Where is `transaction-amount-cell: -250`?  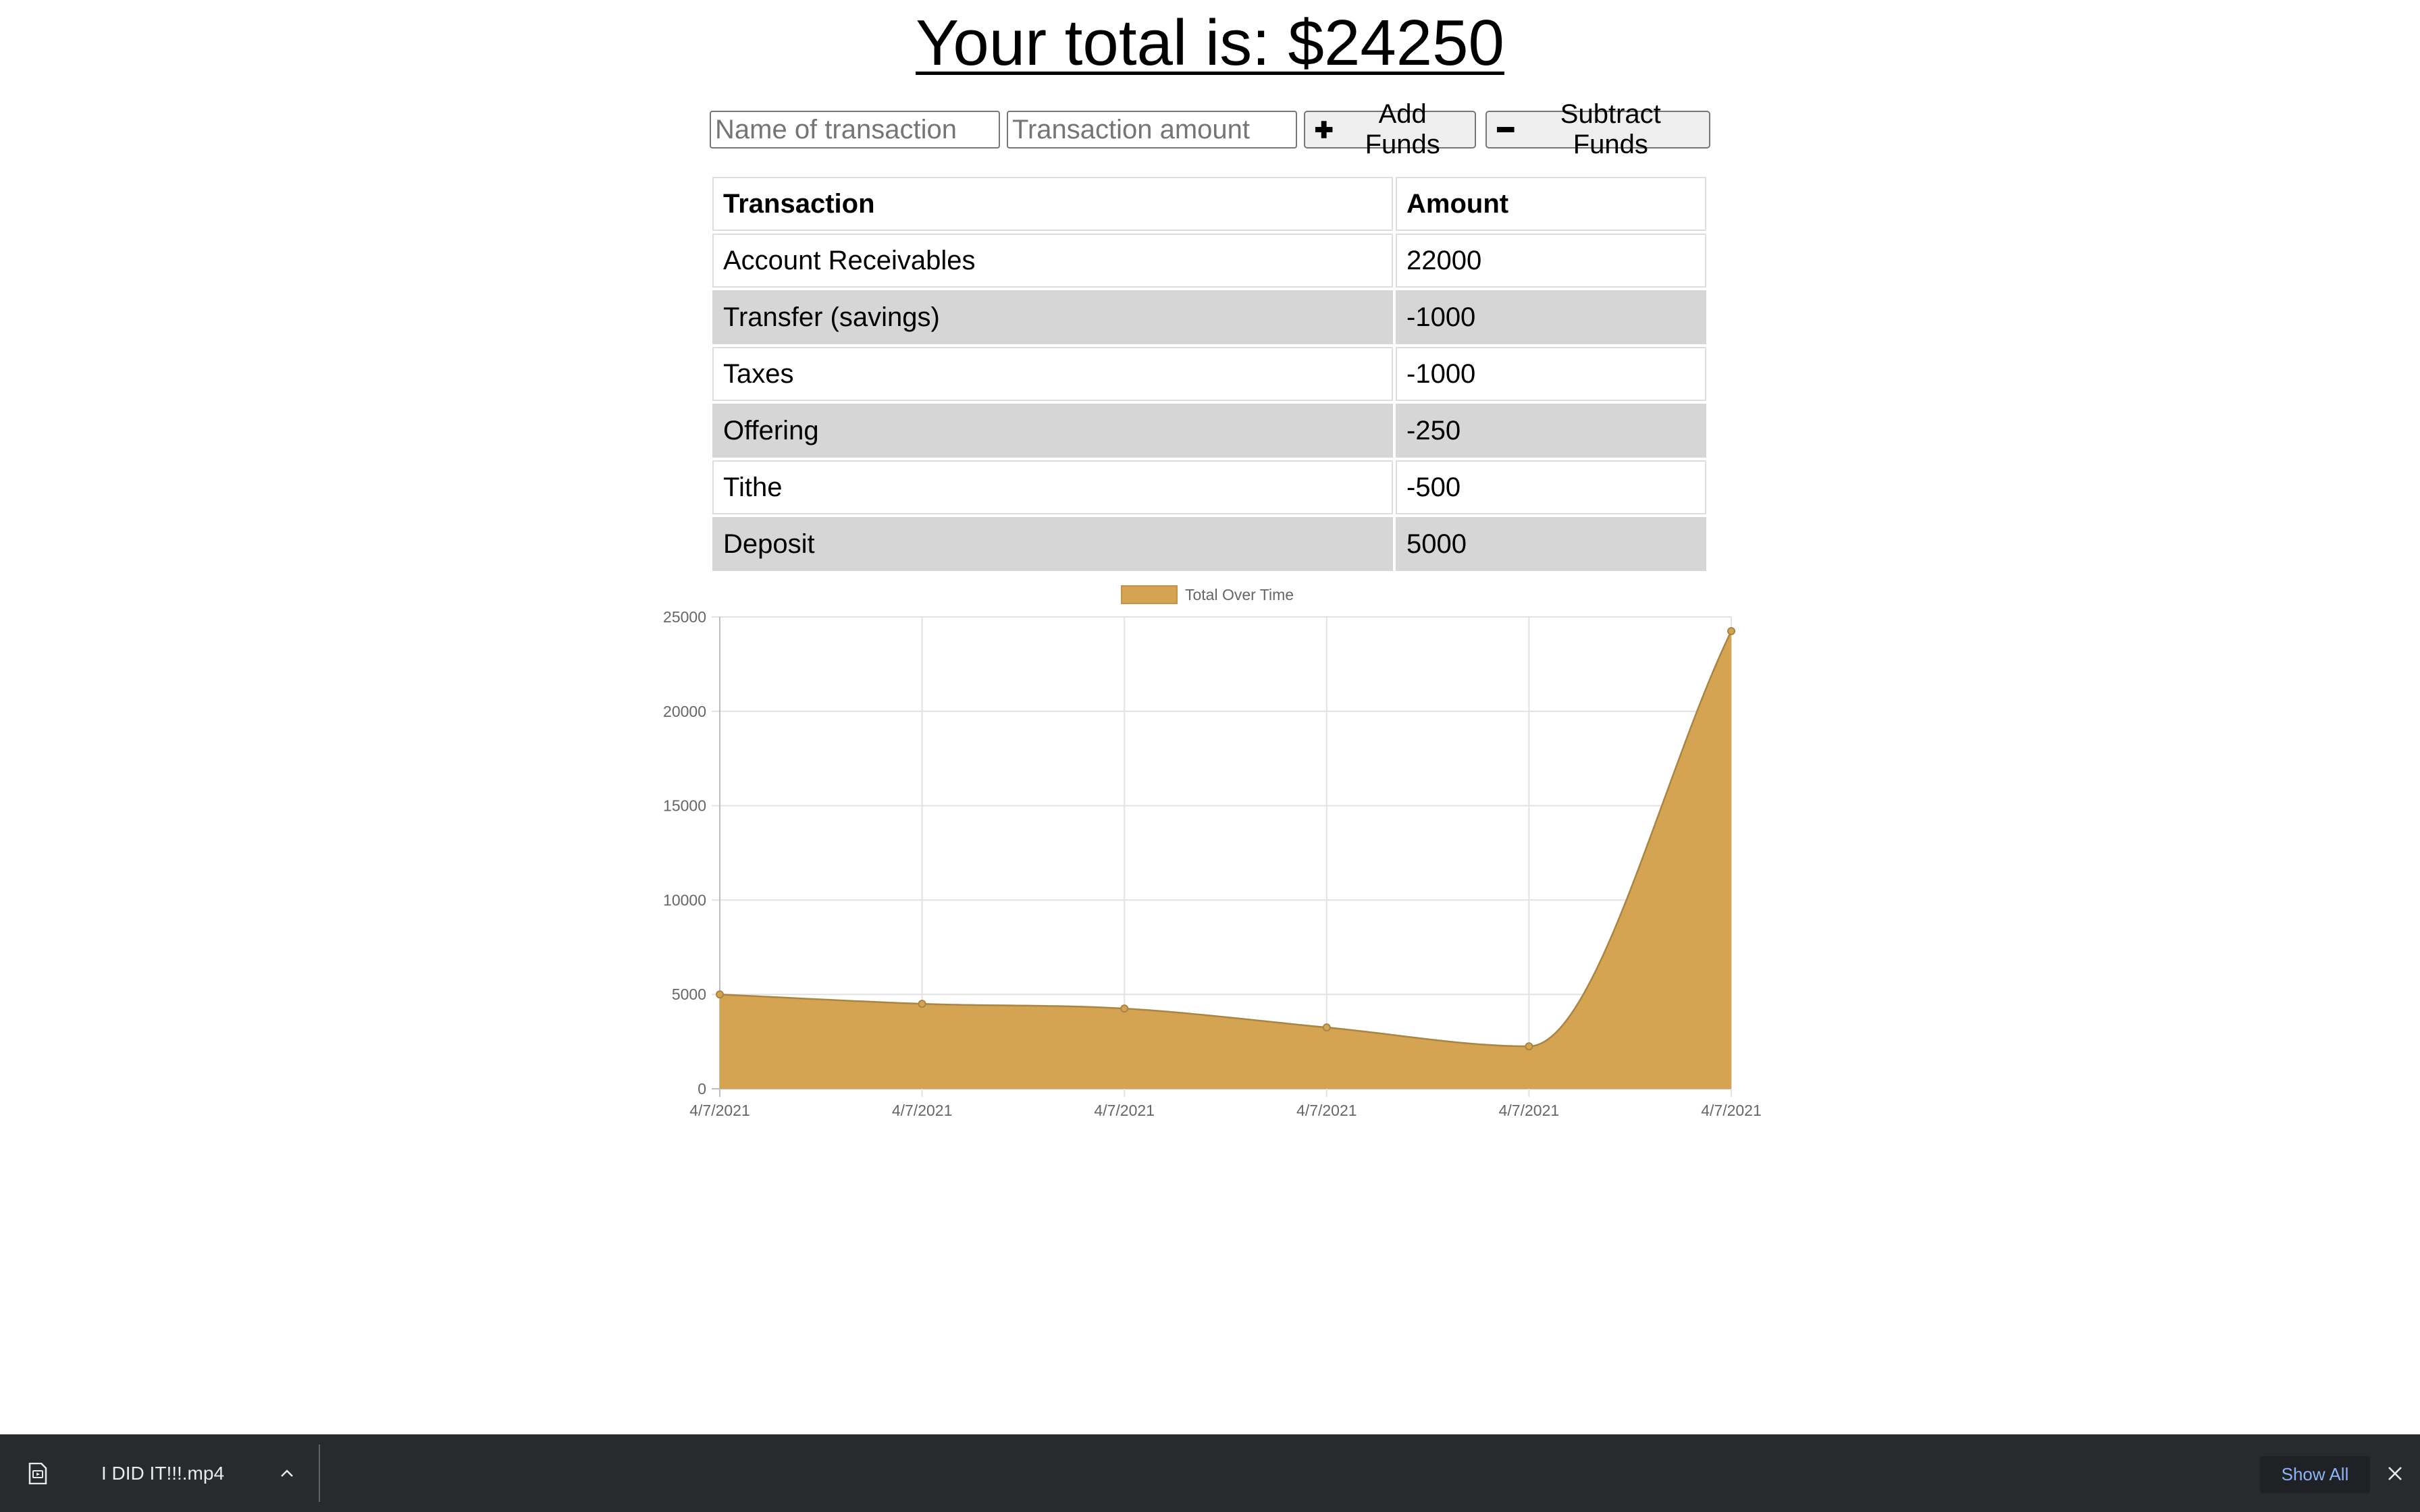 transaction-amount-cell: -250 is located at coordinates (1551, 431).